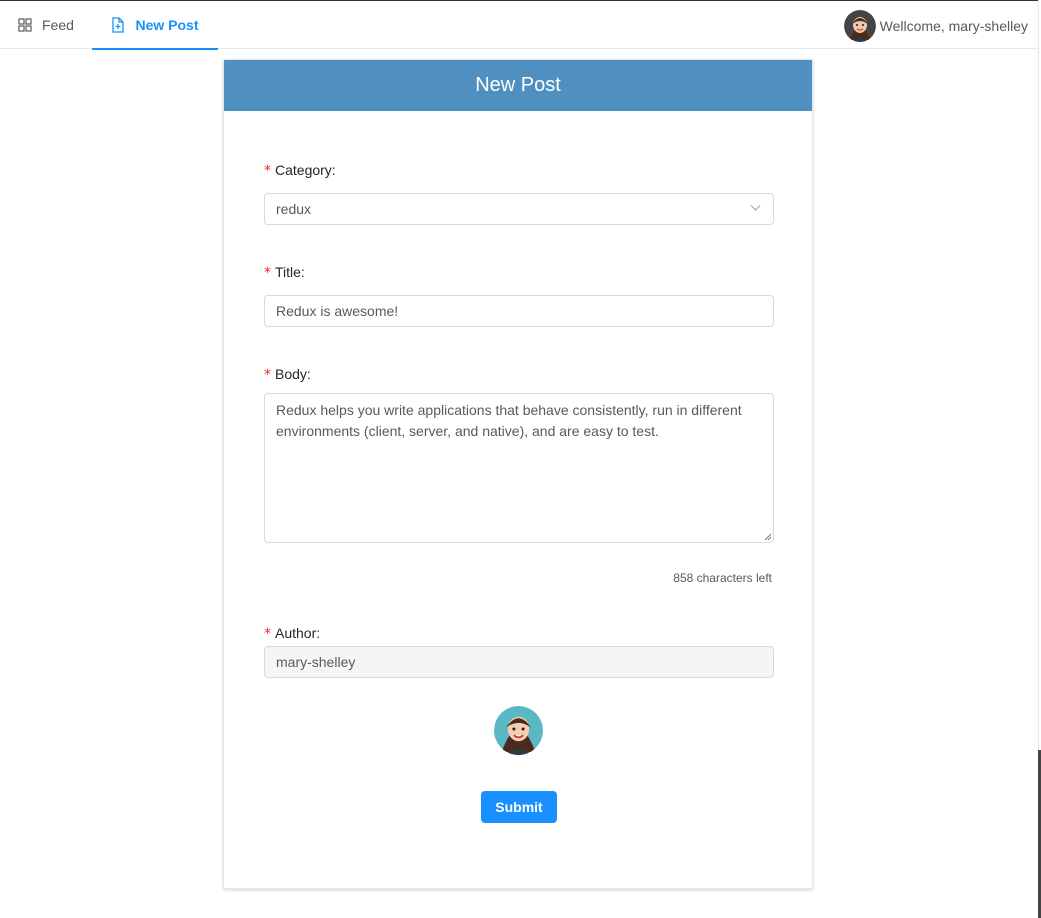 Image resolution: width=1041 pixels, height=918 pixels. Describe the element at coordinates (518, 730) in the screenshot. I see `author-avatar` at that location.